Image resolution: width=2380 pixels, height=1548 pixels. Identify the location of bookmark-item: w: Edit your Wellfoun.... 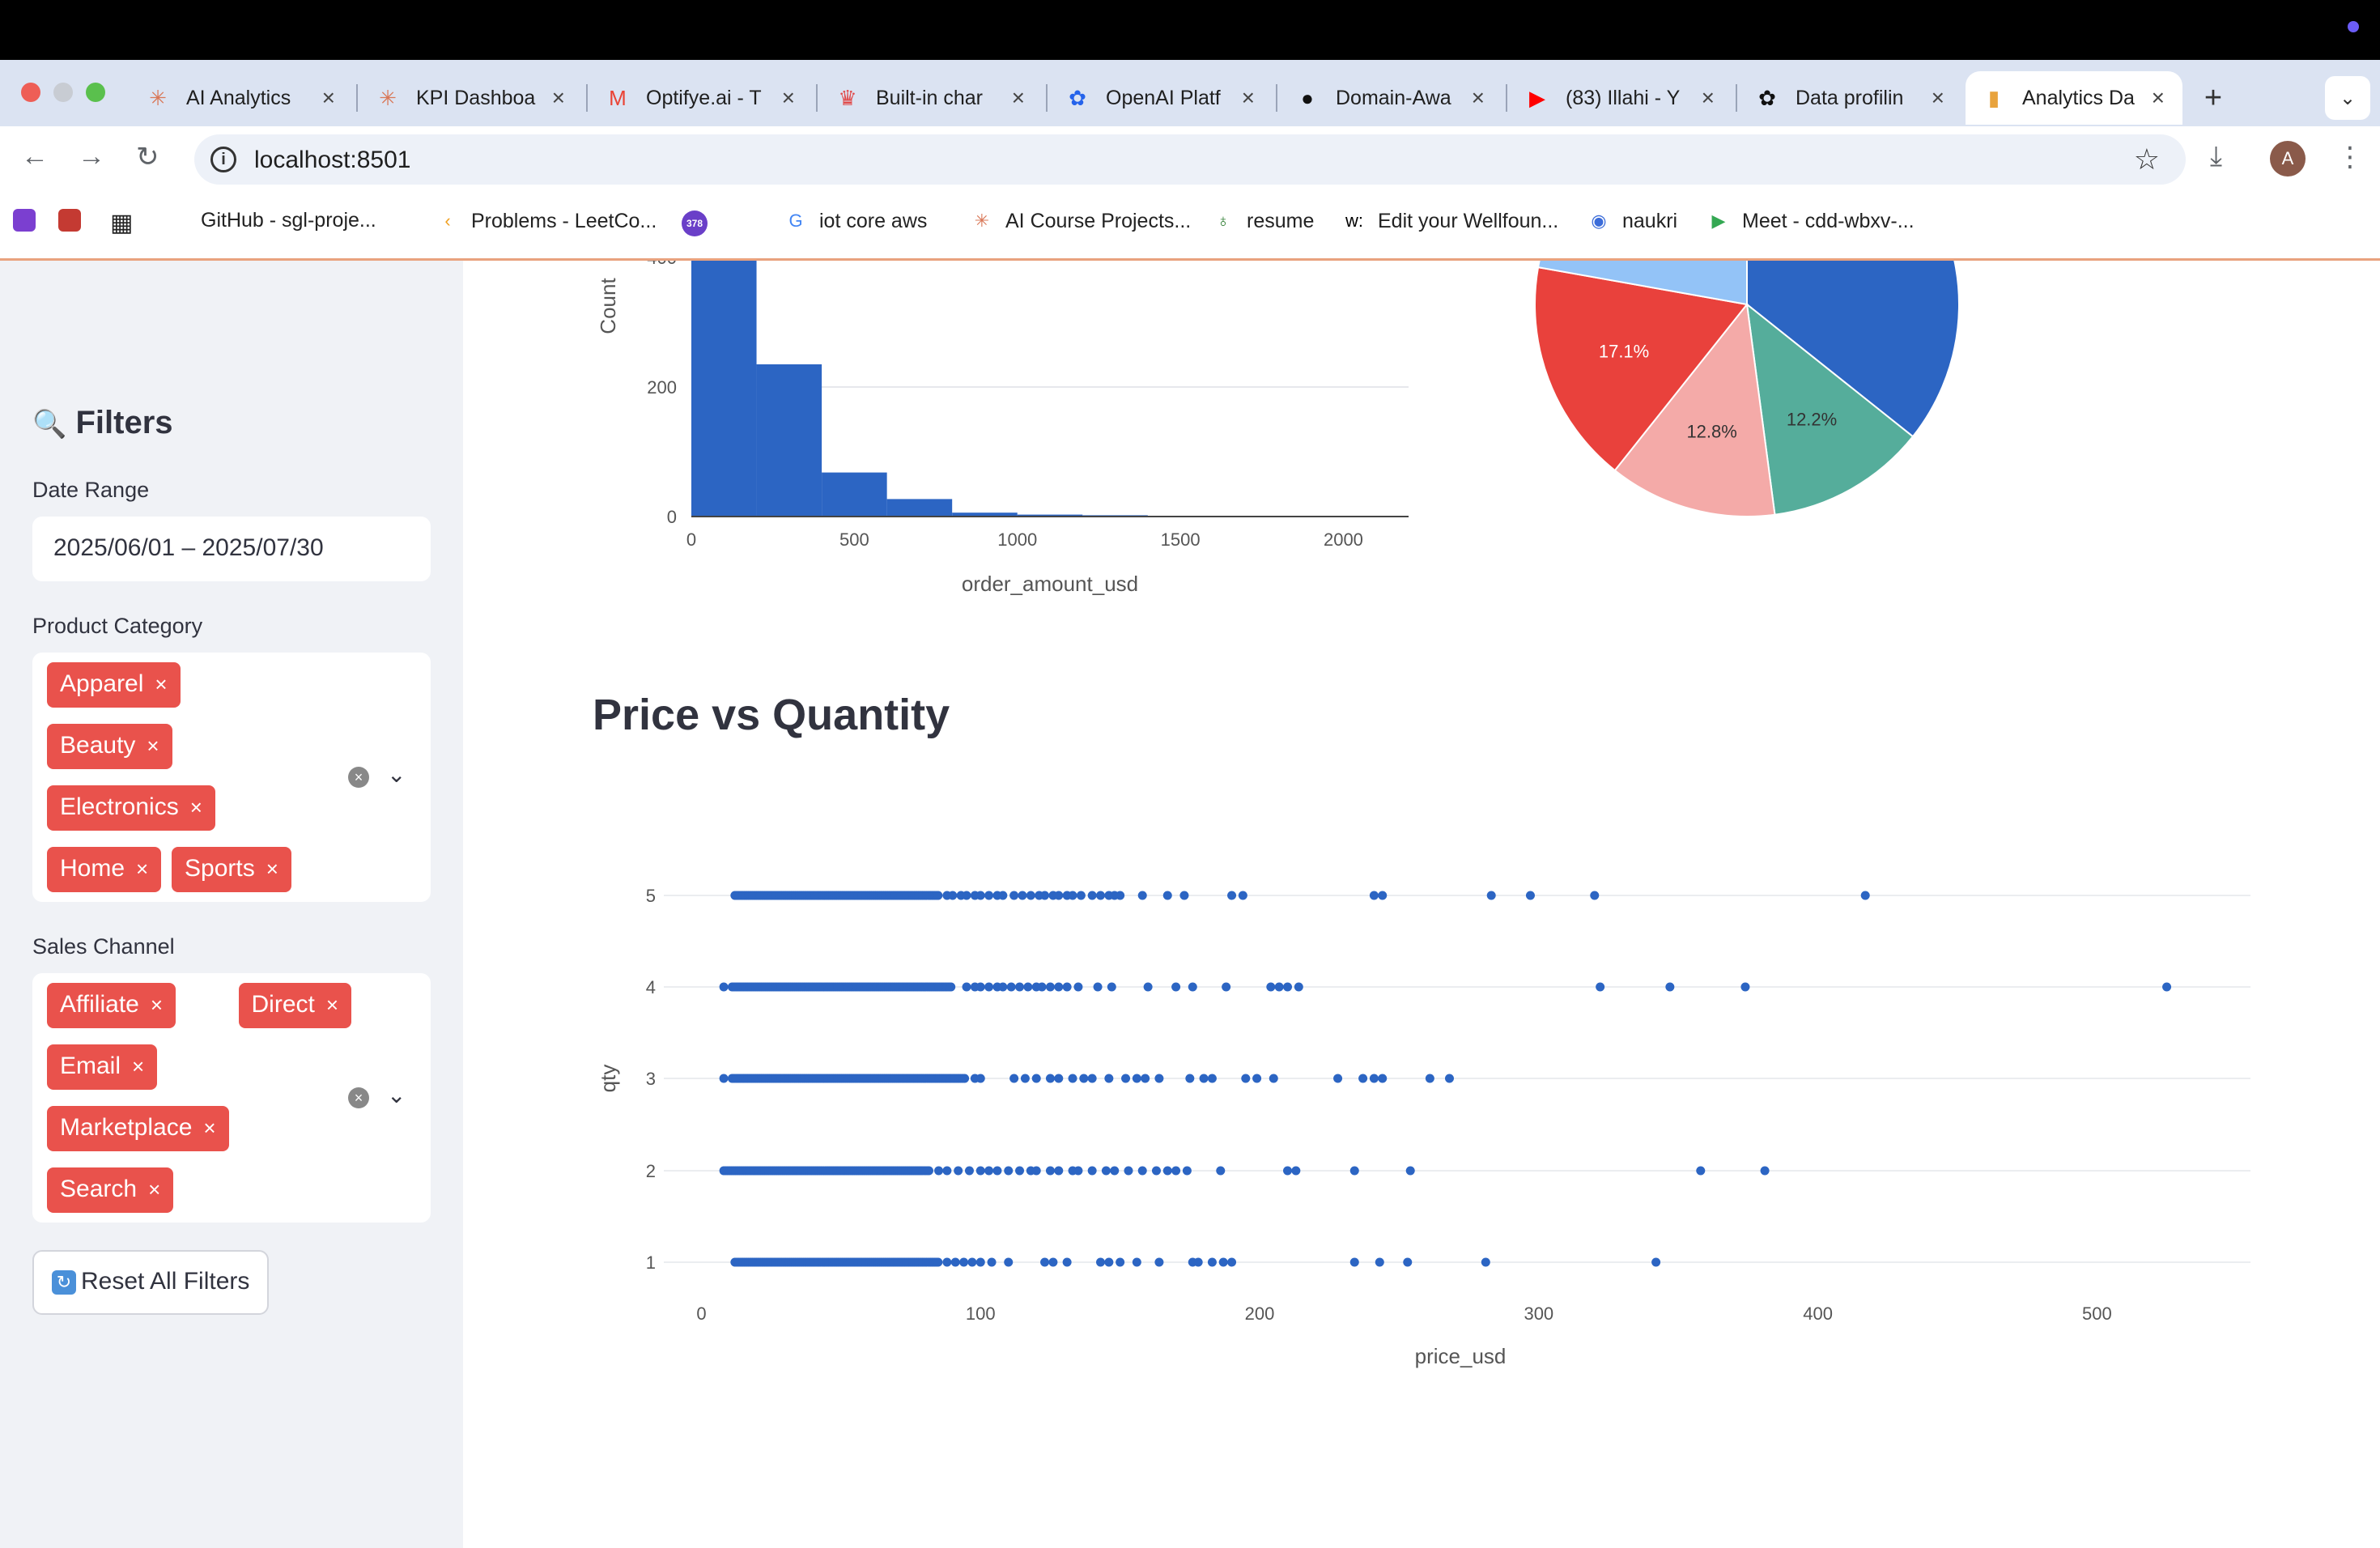
(1450, 221).